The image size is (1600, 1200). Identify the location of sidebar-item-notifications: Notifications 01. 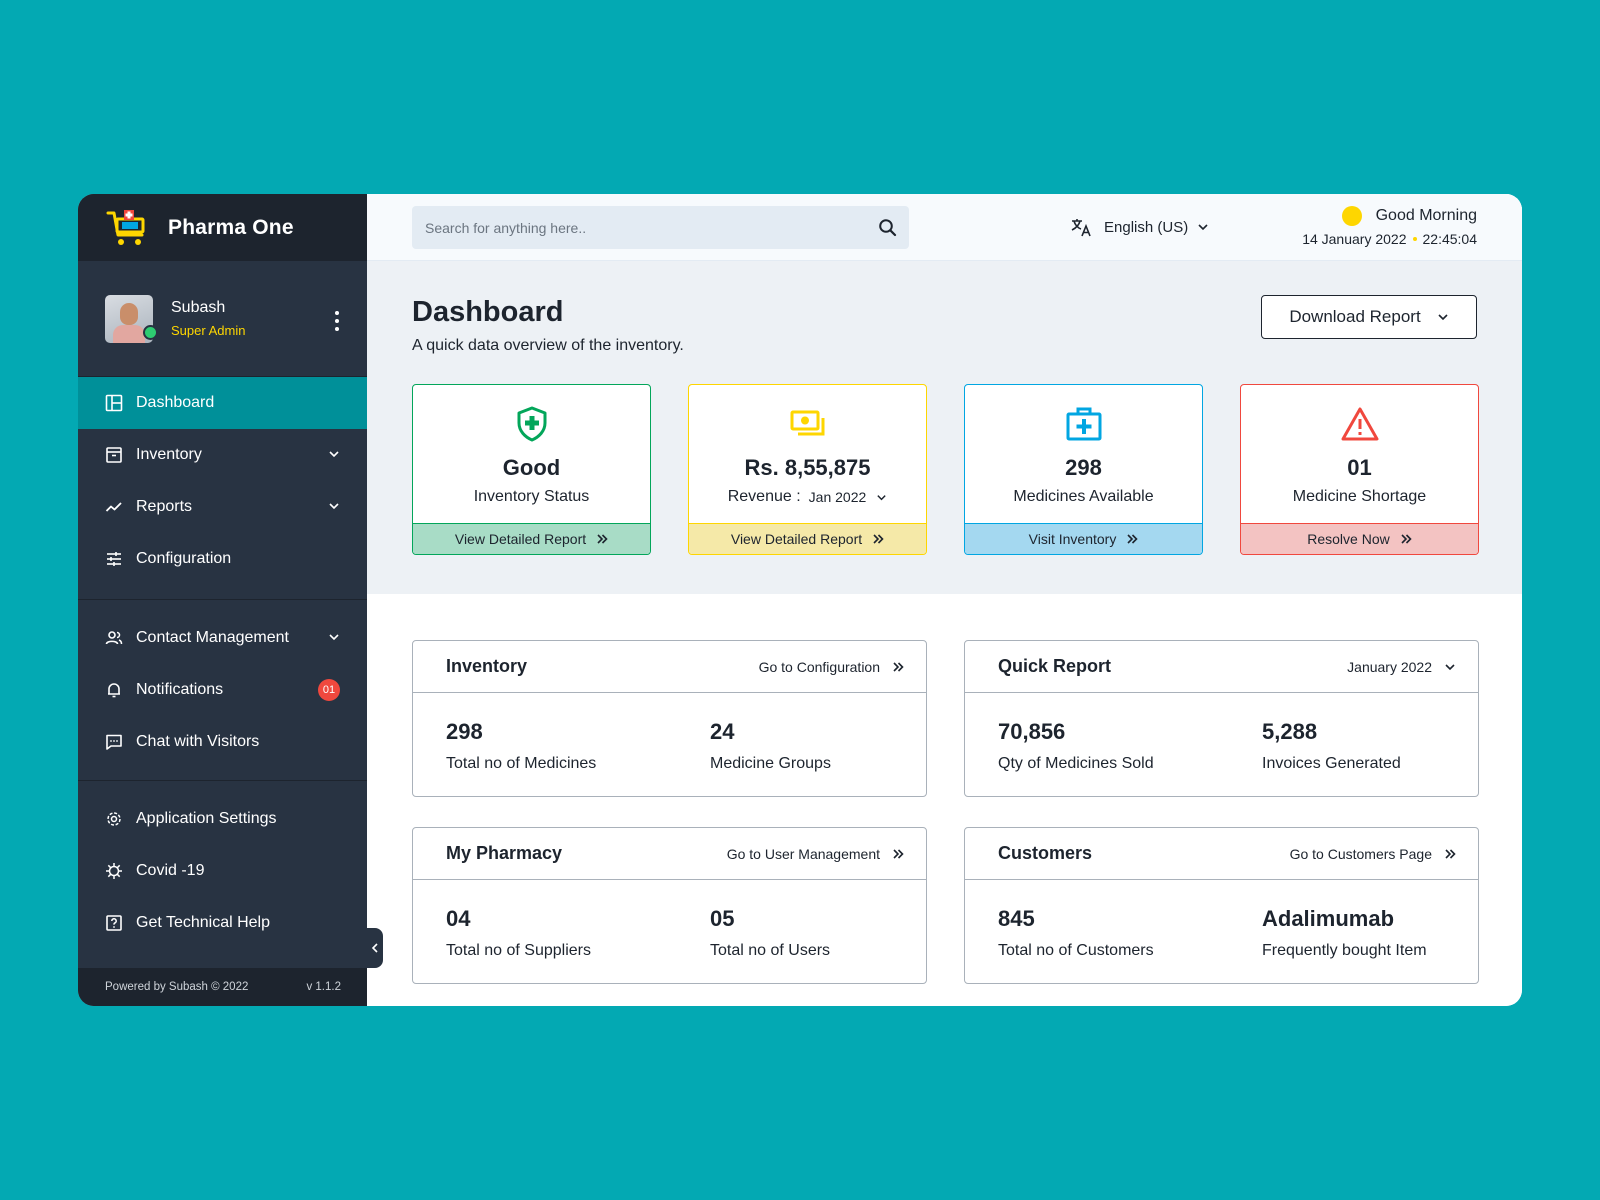
(222, 690).